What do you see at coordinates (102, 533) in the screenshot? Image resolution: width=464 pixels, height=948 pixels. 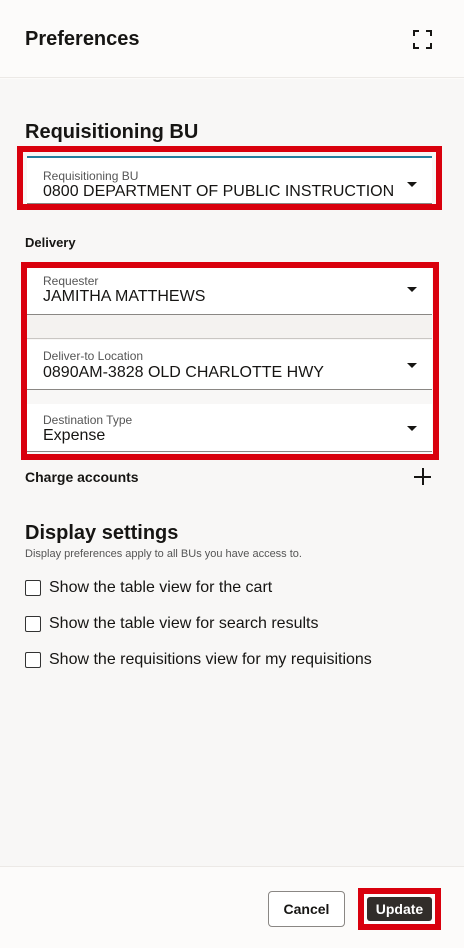 I see `display-settings-heading: Display settings` at bounding box center [102, 533].